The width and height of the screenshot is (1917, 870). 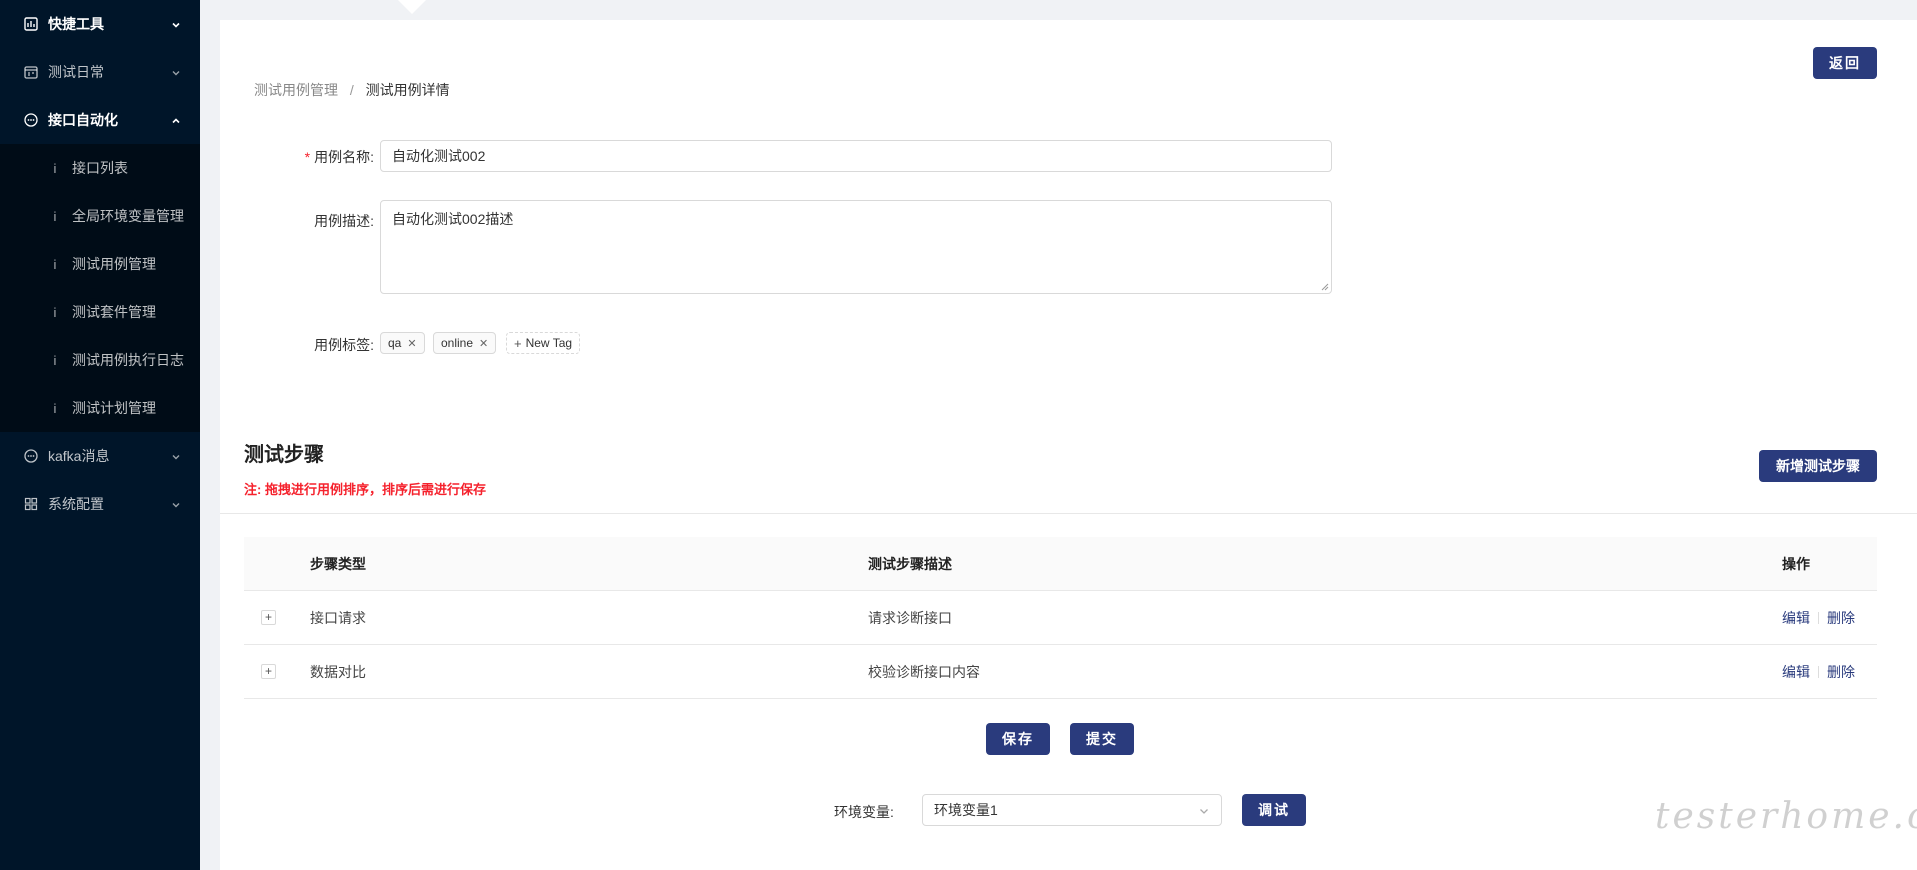 What do you see at coordinates (1786, 816) in the screenshot?
I see `watermark: testerhome.com` at bounding box center [1786, 816].